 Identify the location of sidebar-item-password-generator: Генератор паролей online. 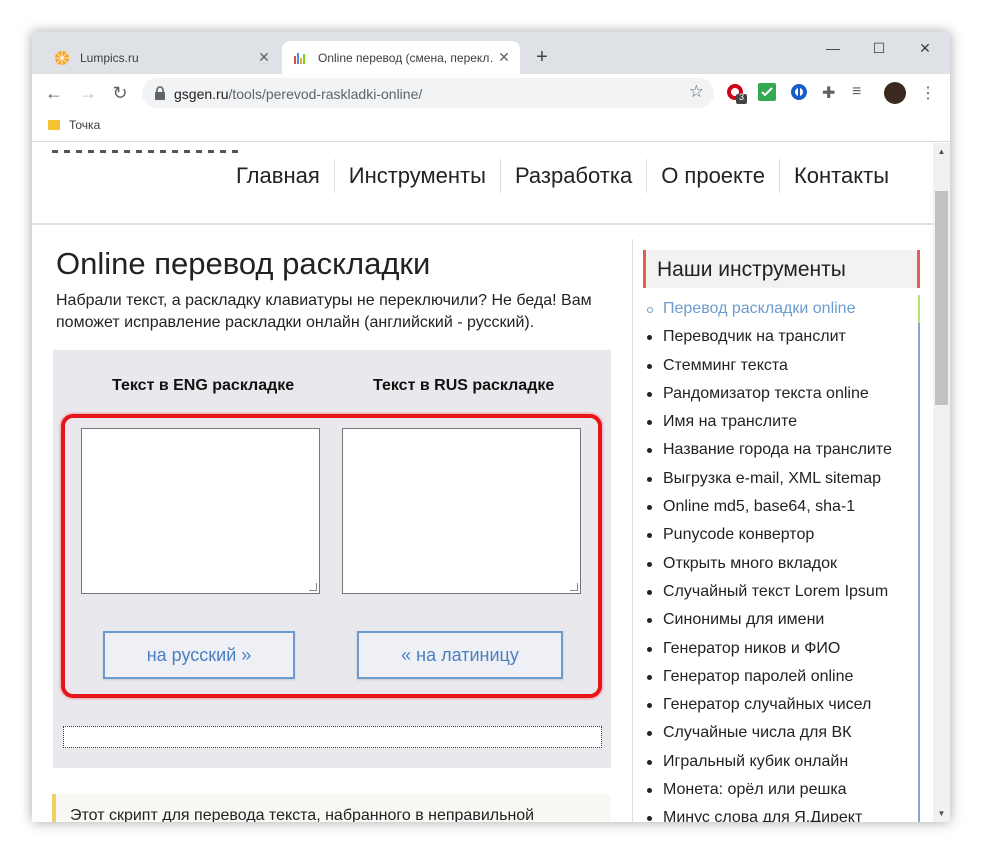
(781, 677).